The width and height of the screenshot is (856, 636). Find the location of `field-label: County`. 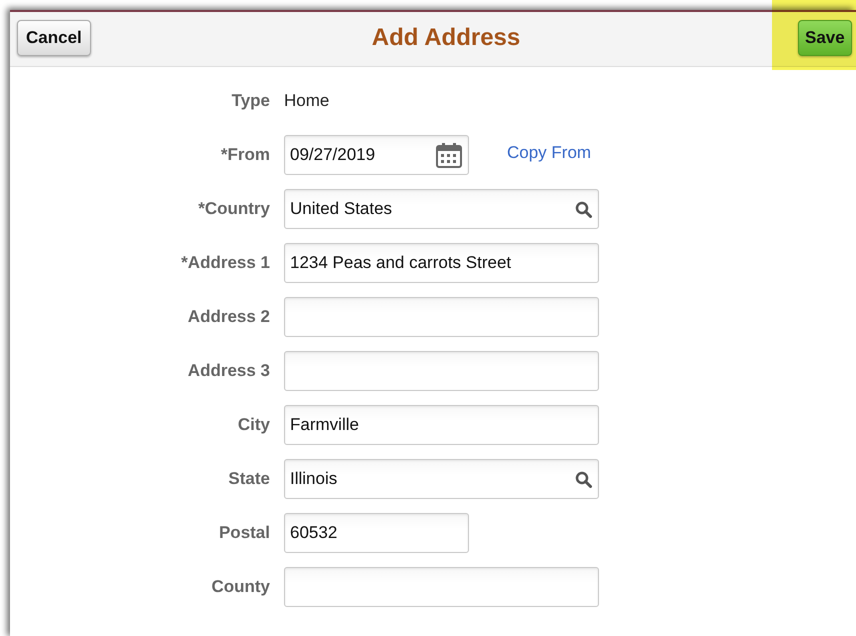

field-label: County is located at coordinates (240, 587).